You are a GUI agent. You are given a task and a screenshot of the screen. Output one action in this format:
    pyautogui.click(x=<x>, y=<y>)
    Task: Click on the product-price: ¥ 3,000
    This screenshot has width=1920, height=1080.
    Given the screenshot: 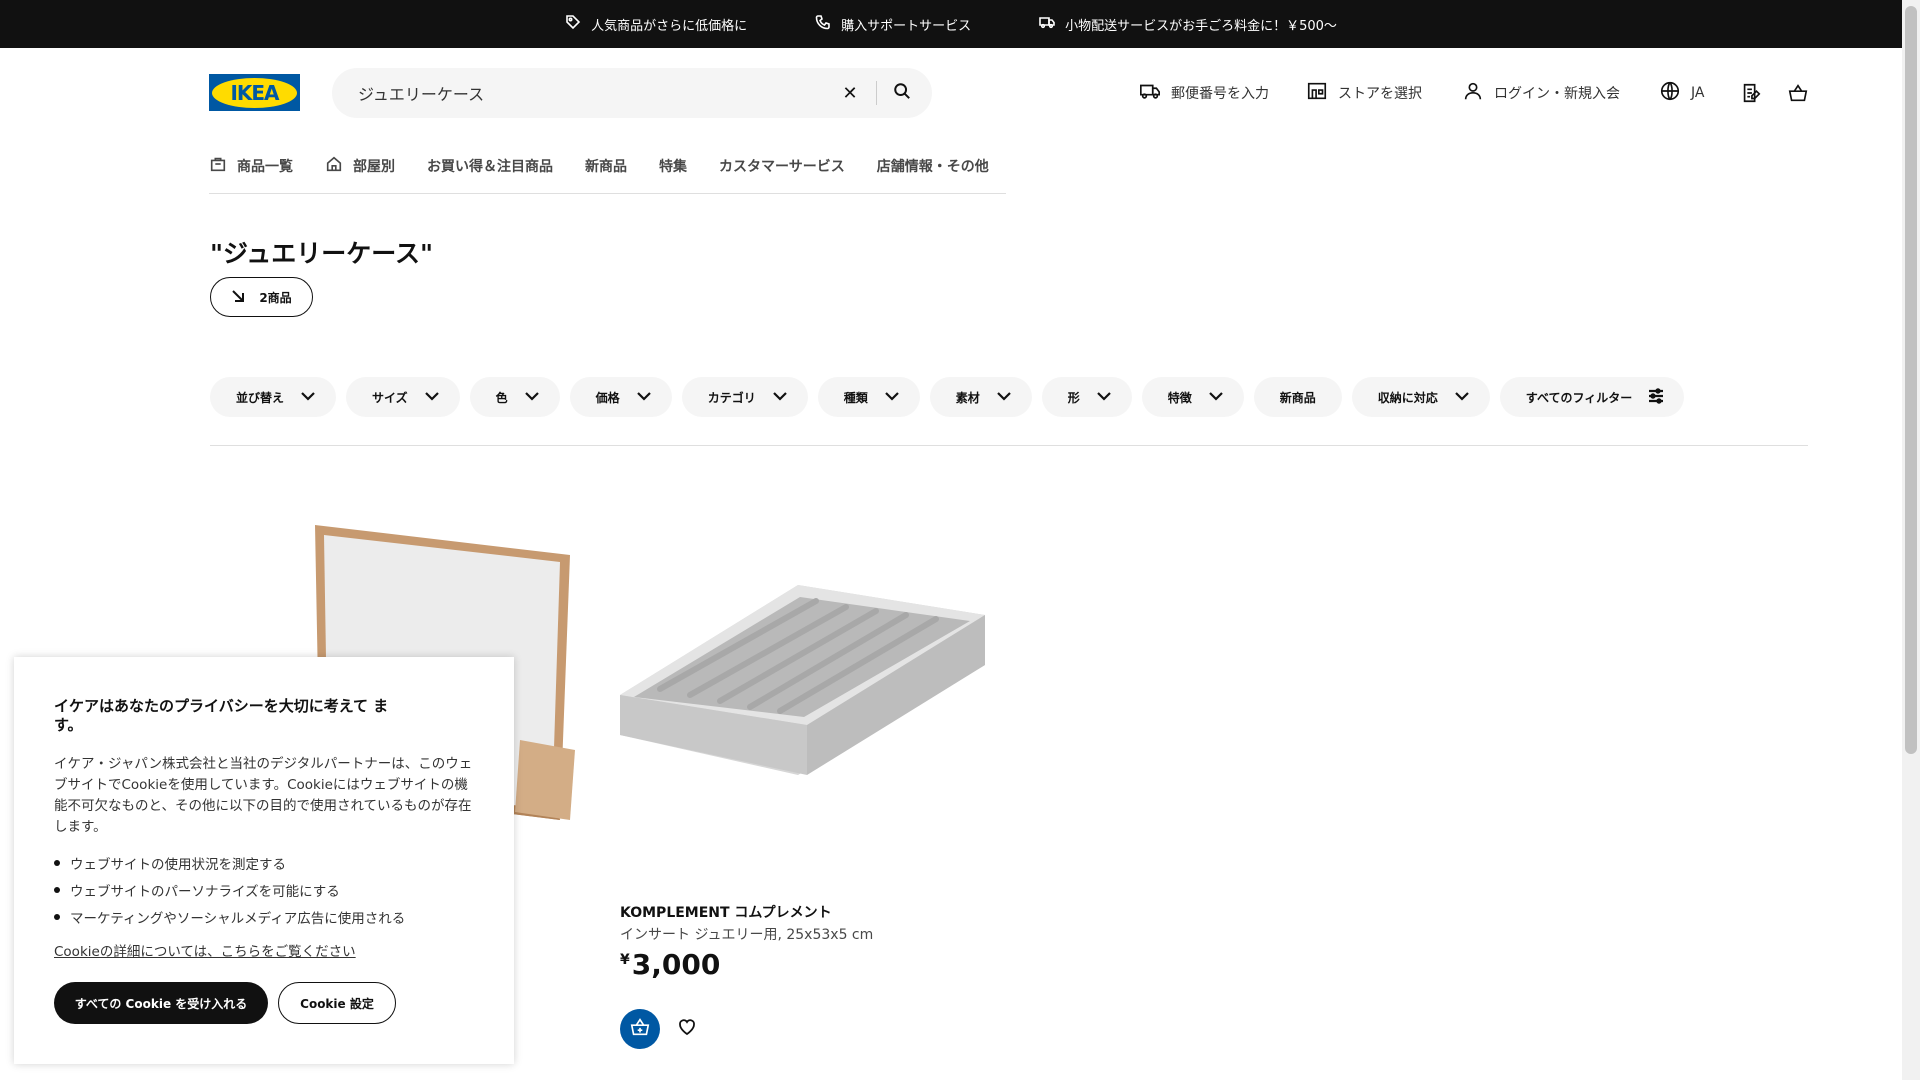 What is the action you would take?
    pyautogui.click(x=670, y=964)
    